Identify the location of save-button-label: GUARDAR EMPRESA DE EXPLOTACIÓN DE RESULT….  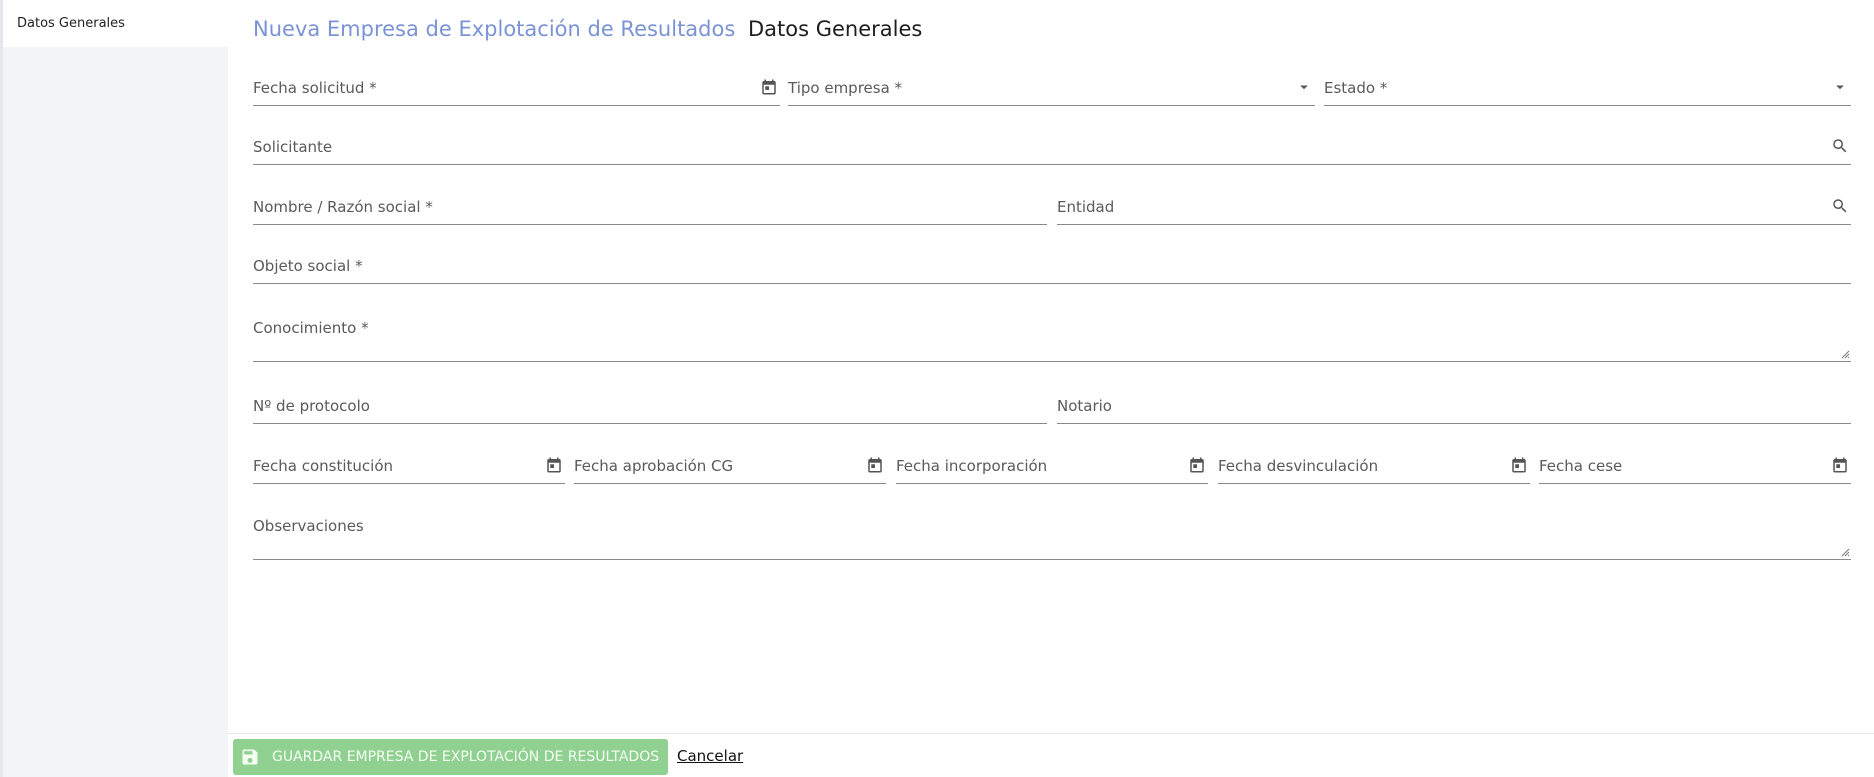
(466, 757).